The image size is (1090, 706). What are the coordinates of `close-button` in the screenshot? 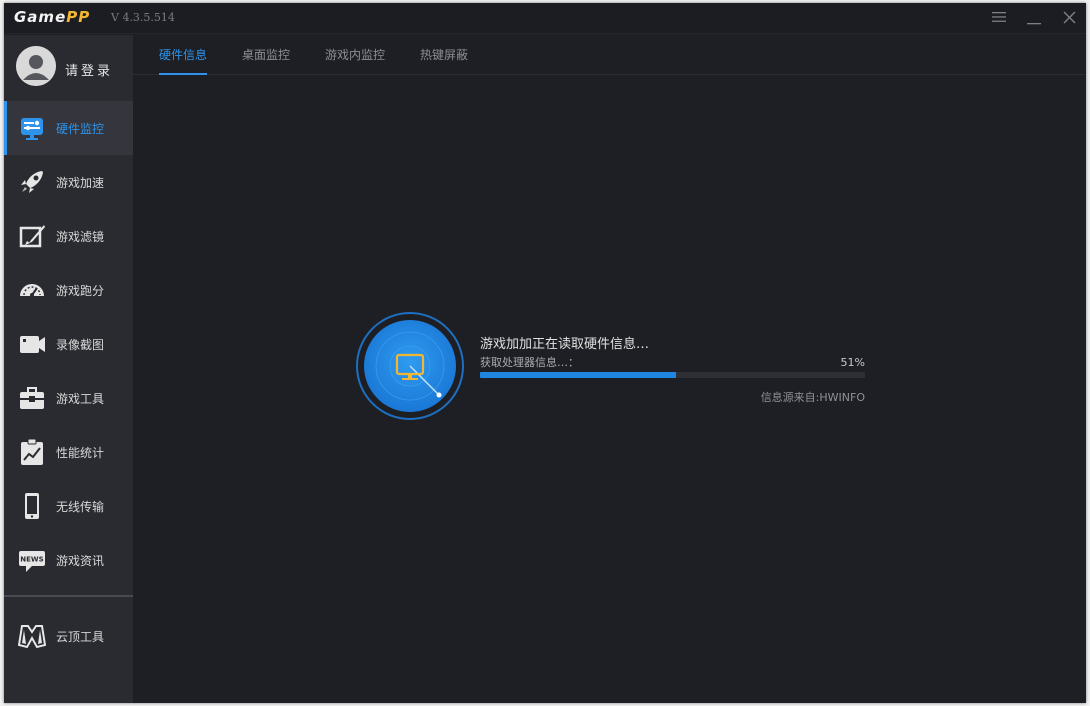 It's located at (1069, 18).